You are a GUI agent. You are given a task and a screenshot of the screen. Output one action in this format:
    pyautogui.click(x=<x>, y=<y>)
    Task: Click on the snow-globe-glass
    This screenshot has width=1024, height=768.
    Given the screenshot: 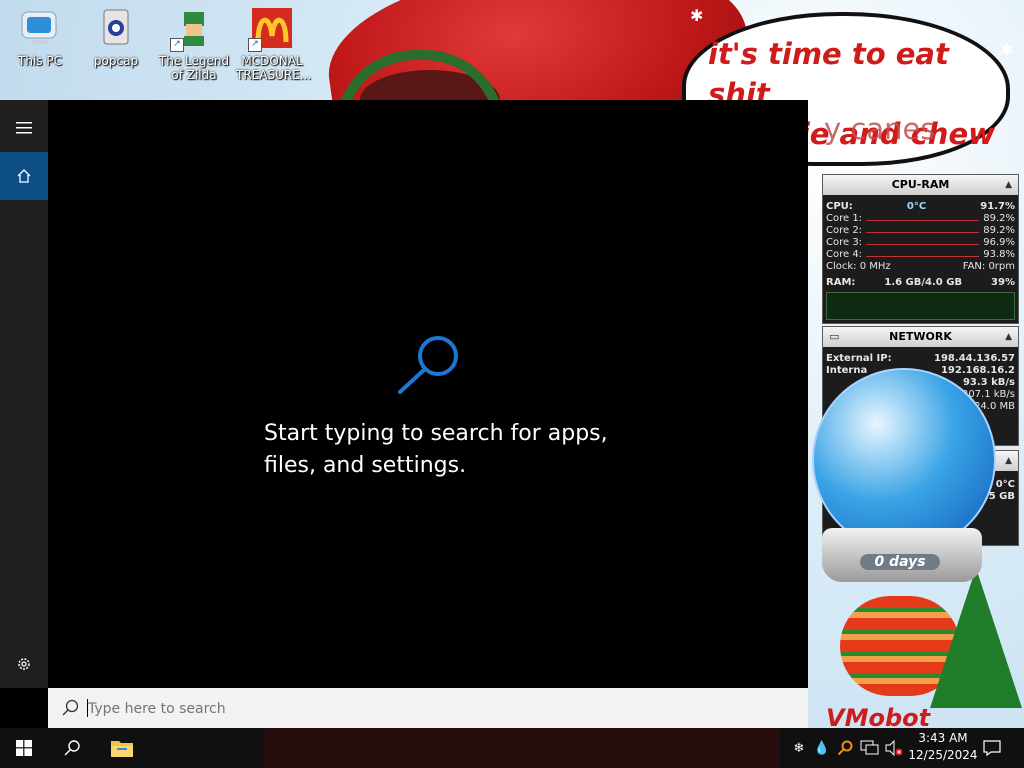 What is the action you would take?
    pyautogui.click(x=904, y=460)
    